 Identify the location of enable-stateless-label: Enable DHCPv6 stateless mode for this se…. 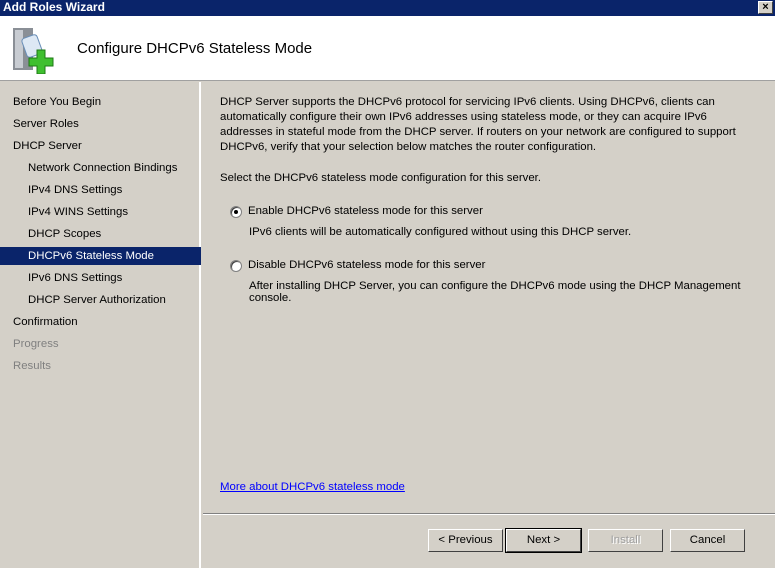
(365, 211).